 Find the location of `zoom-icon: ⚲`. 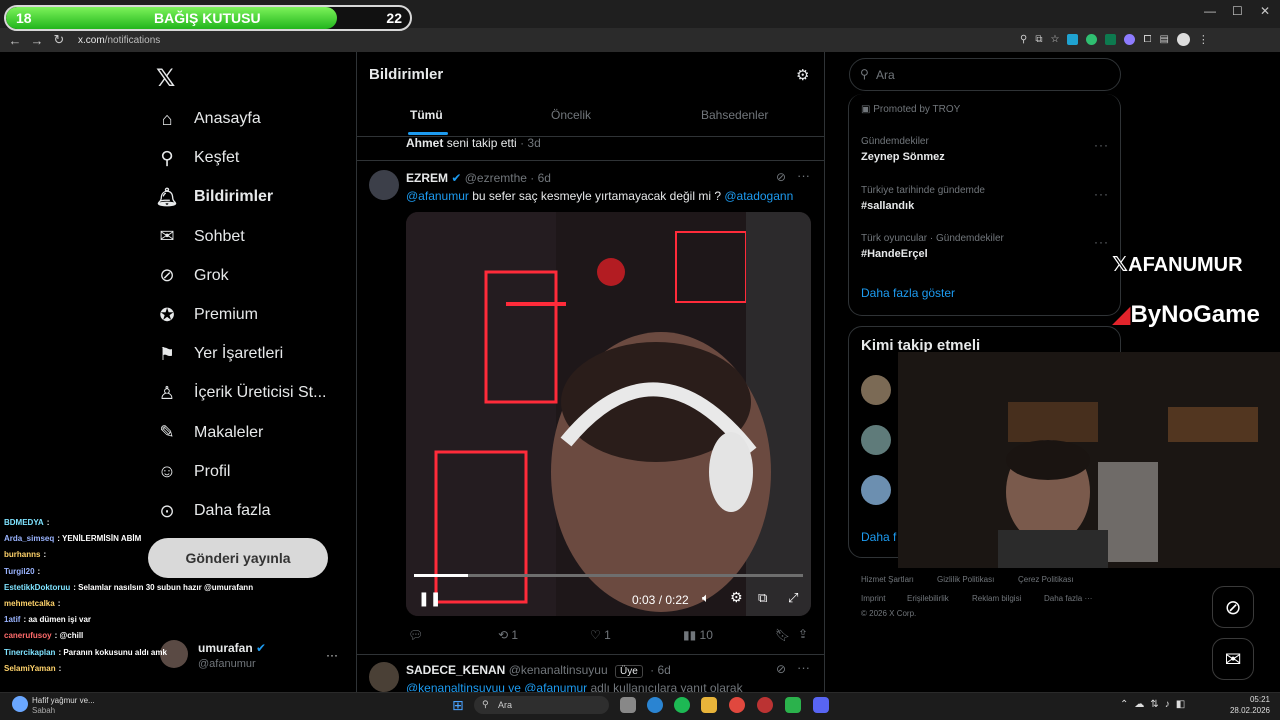

zoom-icon: ⚲ is located at coordinates (1023, 39).